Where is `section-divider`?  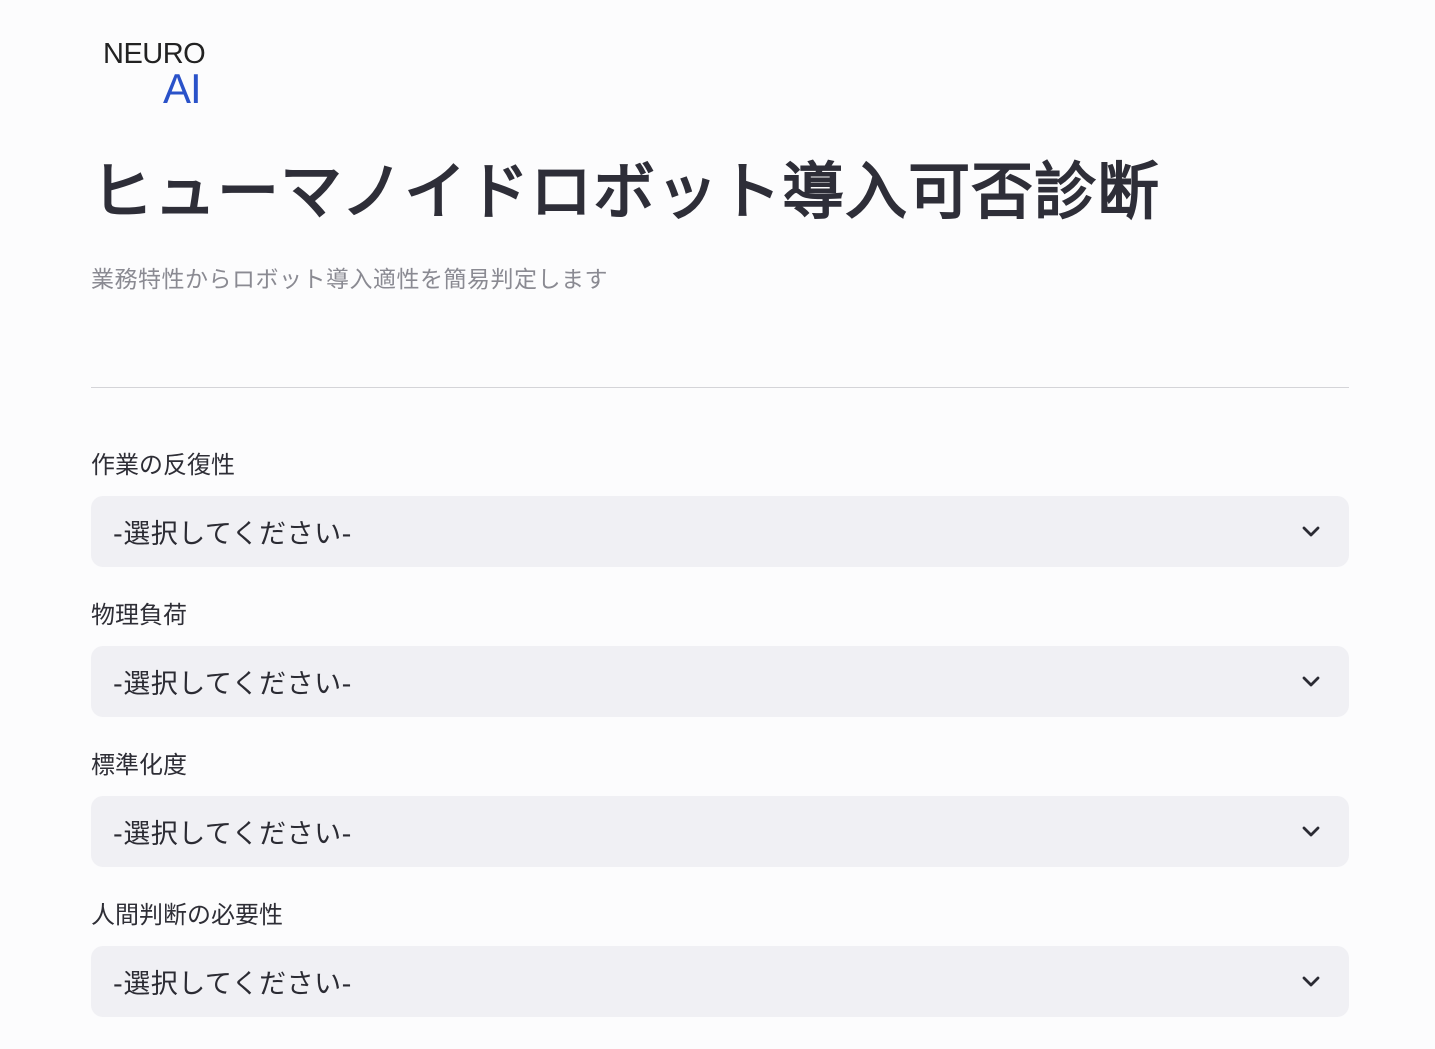 section-divider is located at coordinates (720, 387).